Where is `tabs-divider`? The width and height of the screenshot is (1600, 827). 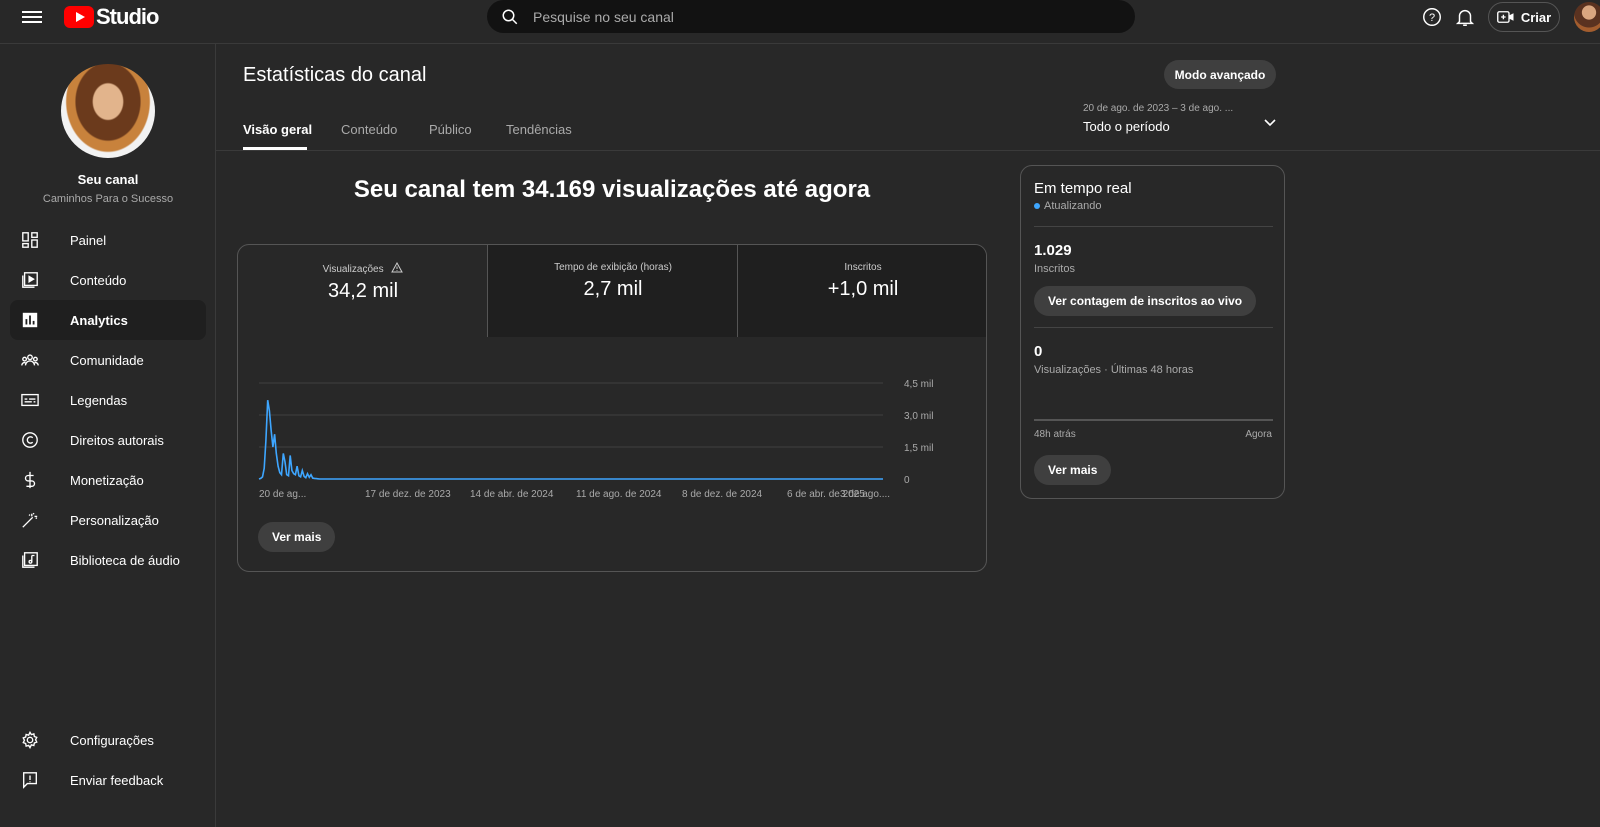
tabs-divider is located at coordinates (908, 150).